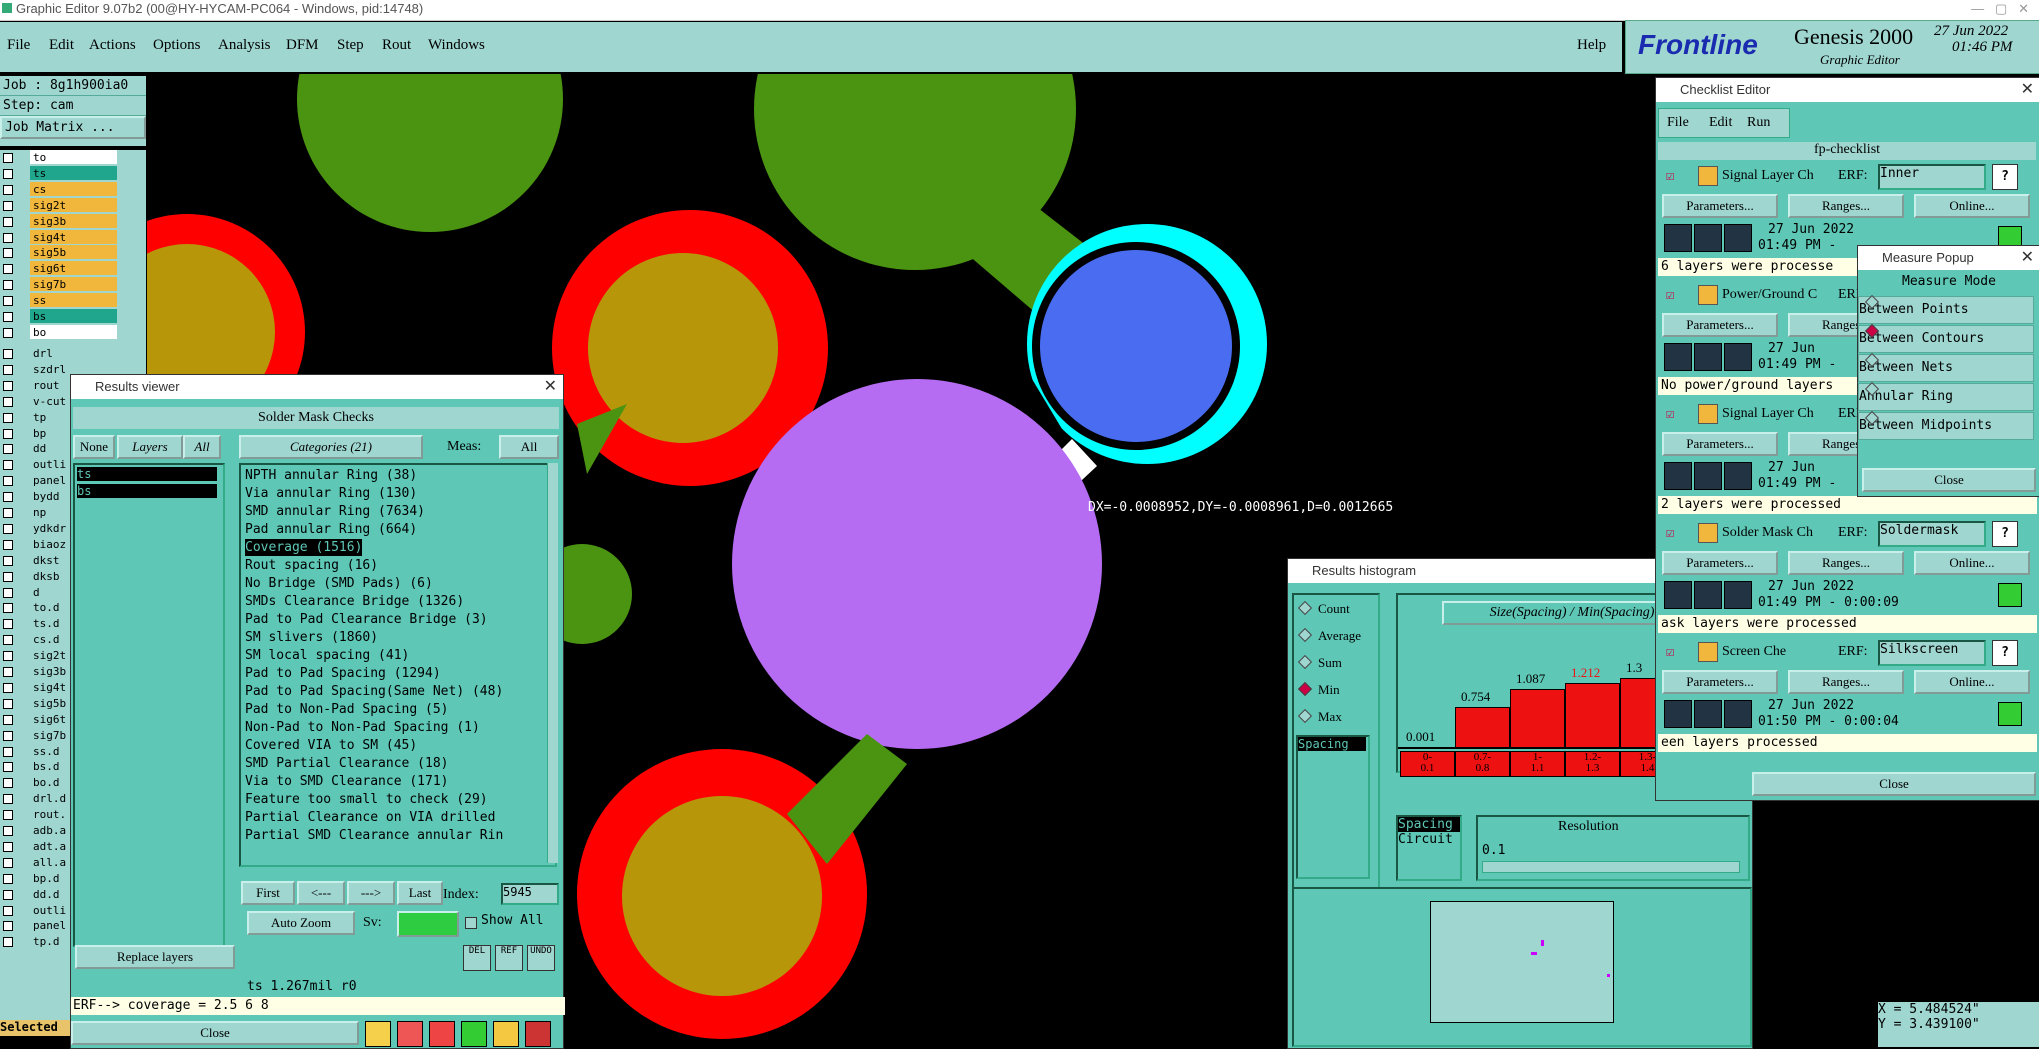 The image size is (2039, 1049). I want to click on layer-results-list: ts bs, so click(149, 705).